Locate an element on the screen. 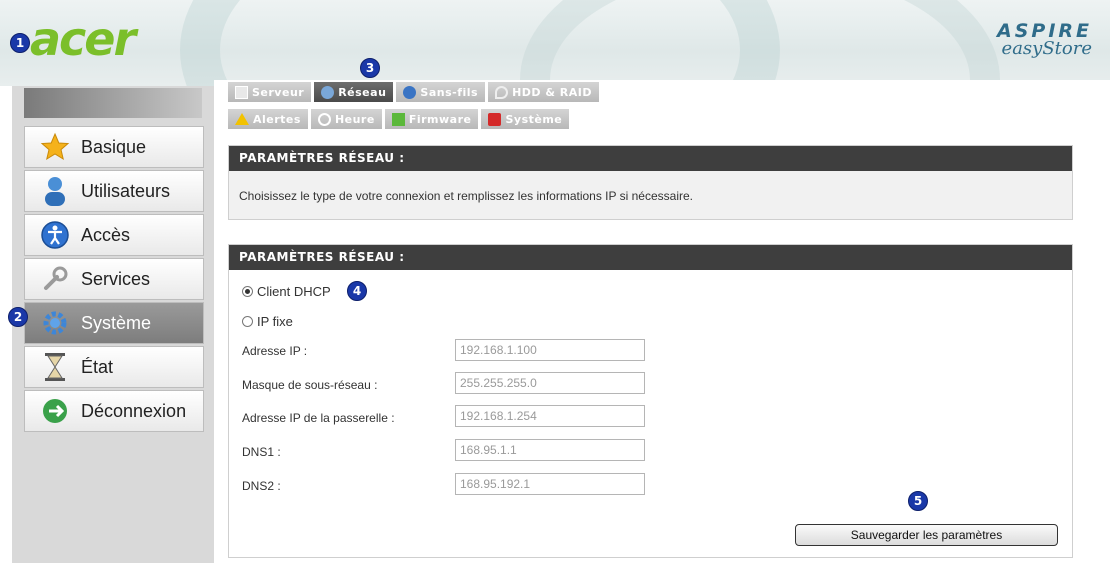  dns2-input is located at coordinates (550, 484).